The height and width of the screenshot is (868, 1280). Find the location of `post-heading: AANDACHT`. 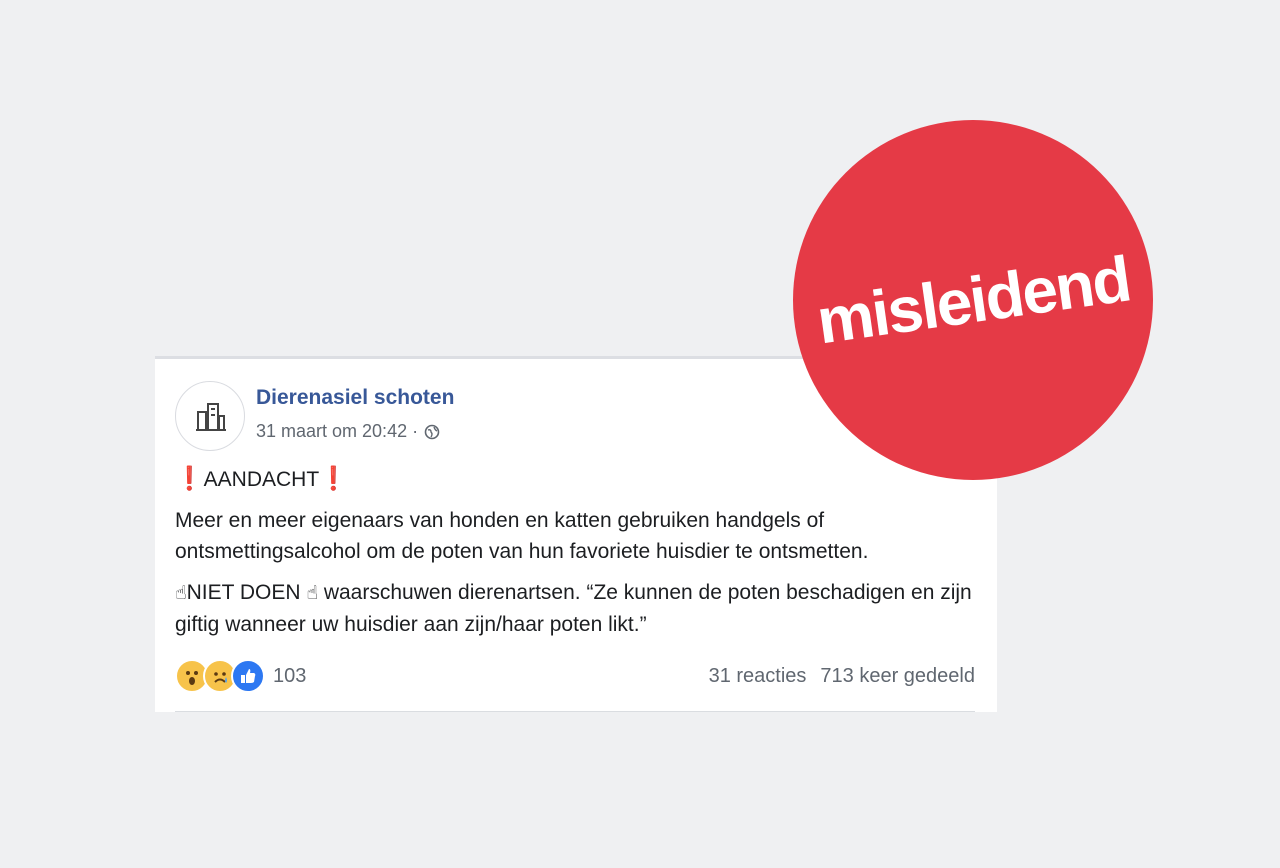

post-heading: AANDACHT is located at coordinates (261, 479).